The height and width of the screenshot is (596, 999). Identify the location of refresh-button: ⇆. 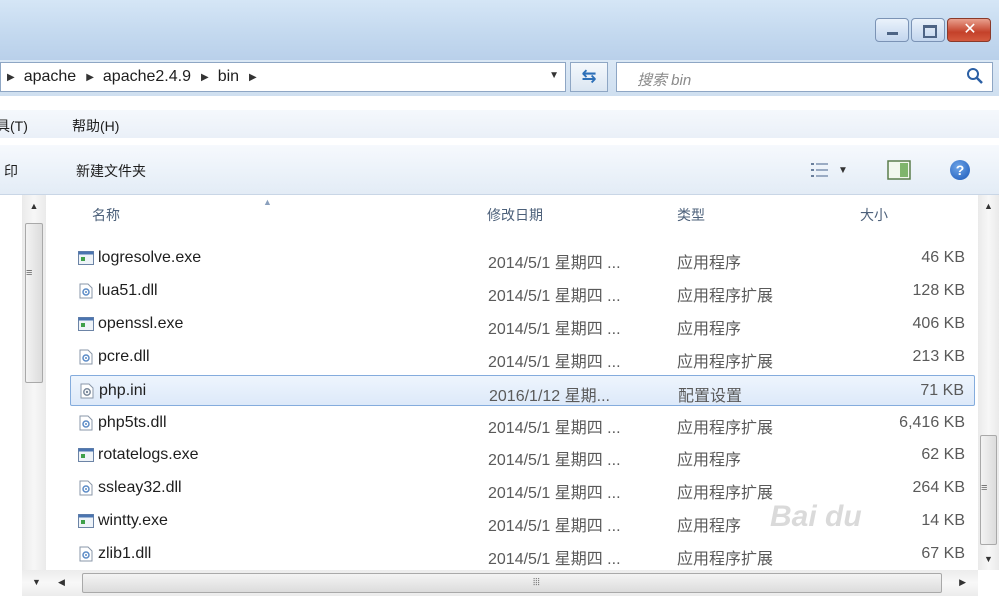
(589, 77).